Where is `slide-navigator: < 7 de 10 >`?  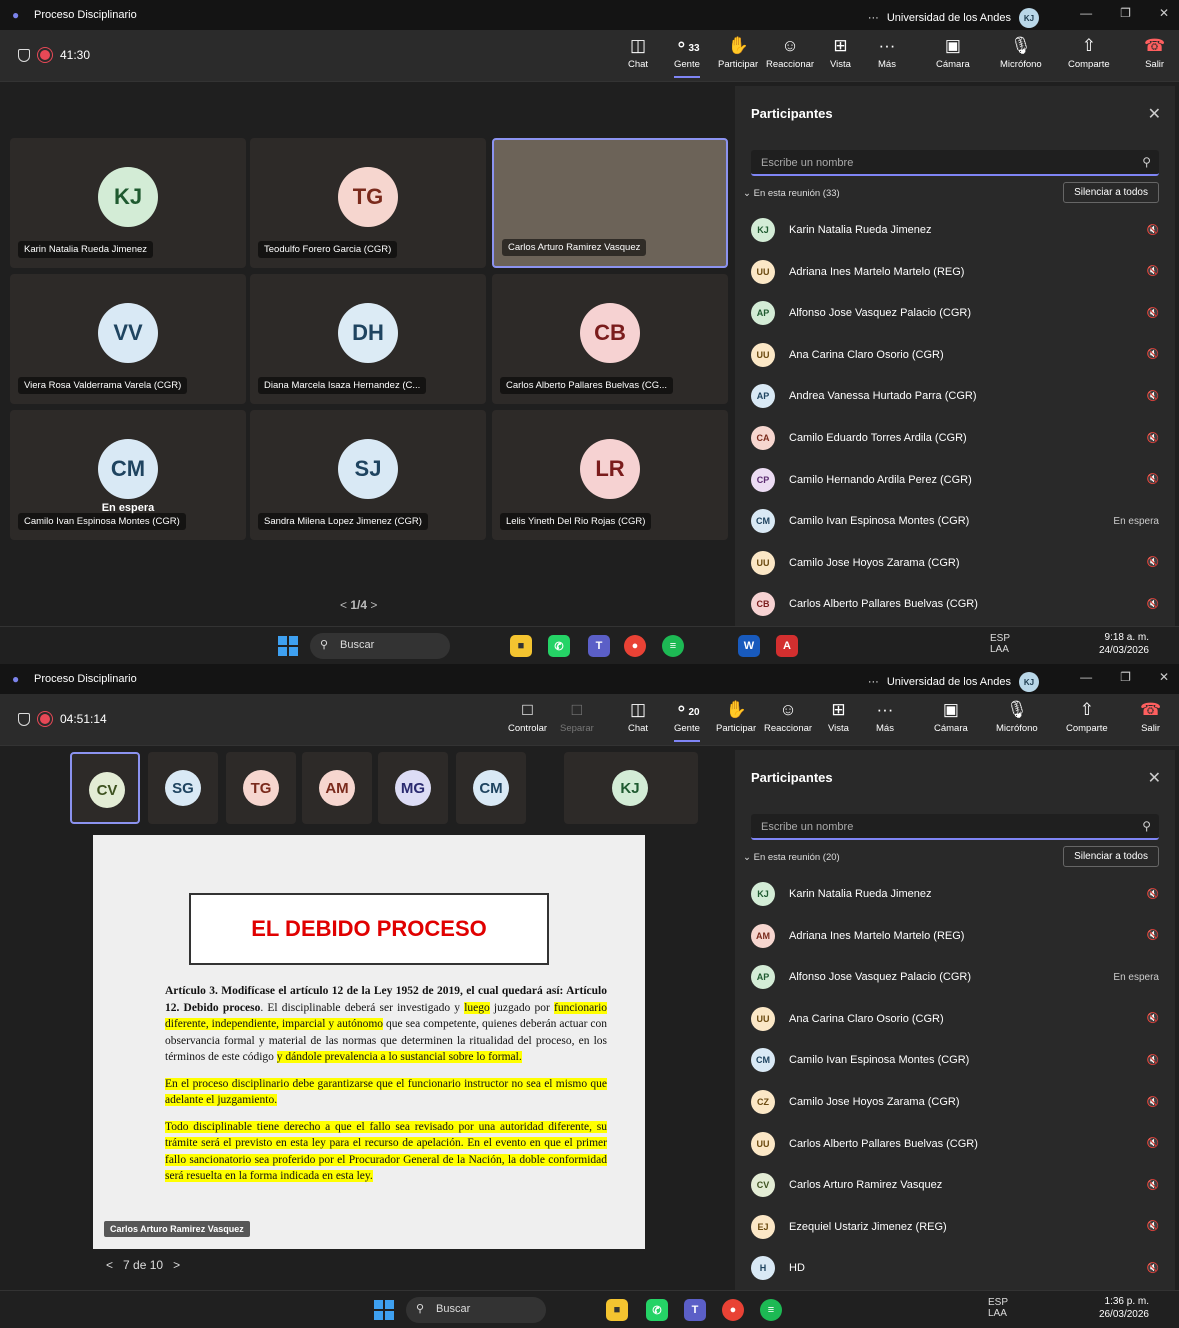 slide-navigator: < 7 de 10 > is located at coordinates (143, 1265).